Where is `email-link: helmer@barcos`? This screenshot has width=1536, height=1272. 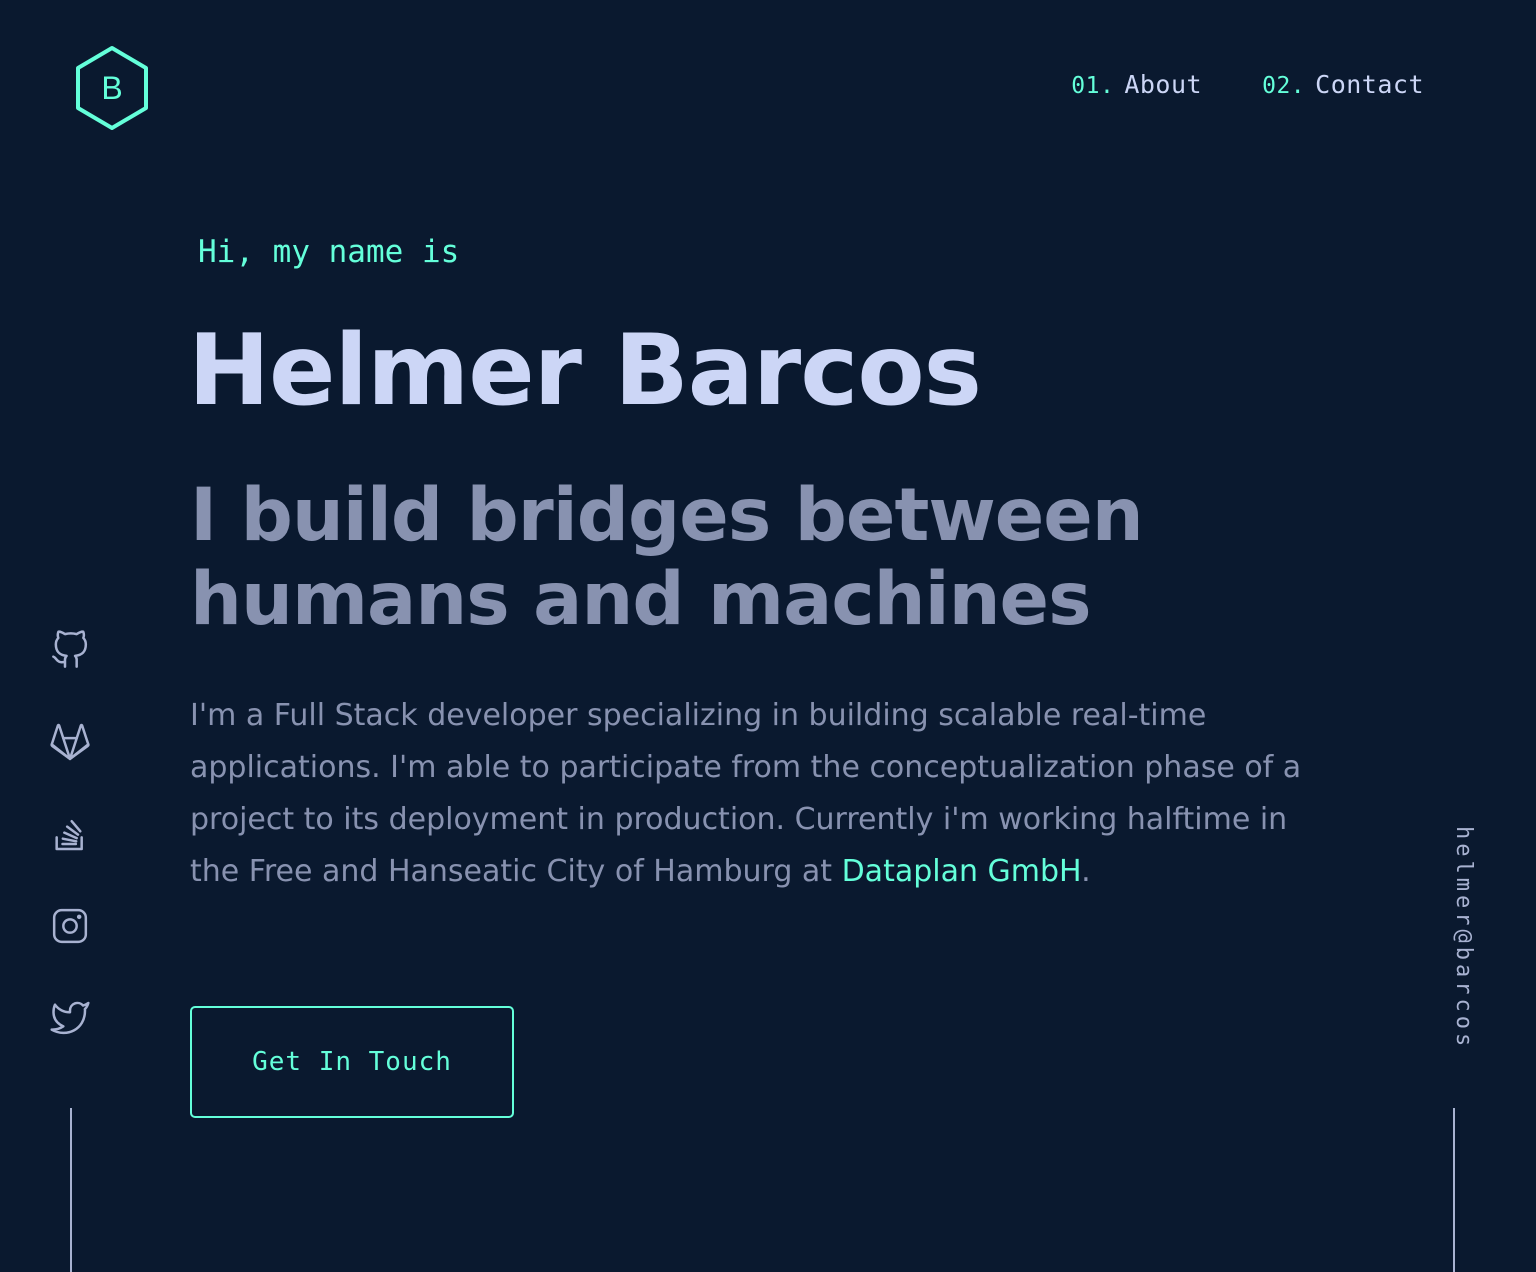 email-link: helmer@barcos is located at coordinates (1454, 941).